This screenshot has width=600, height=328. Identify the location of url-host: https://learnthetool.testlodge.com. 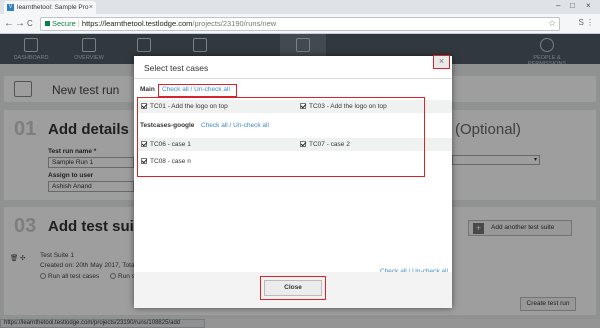
(137, 23).